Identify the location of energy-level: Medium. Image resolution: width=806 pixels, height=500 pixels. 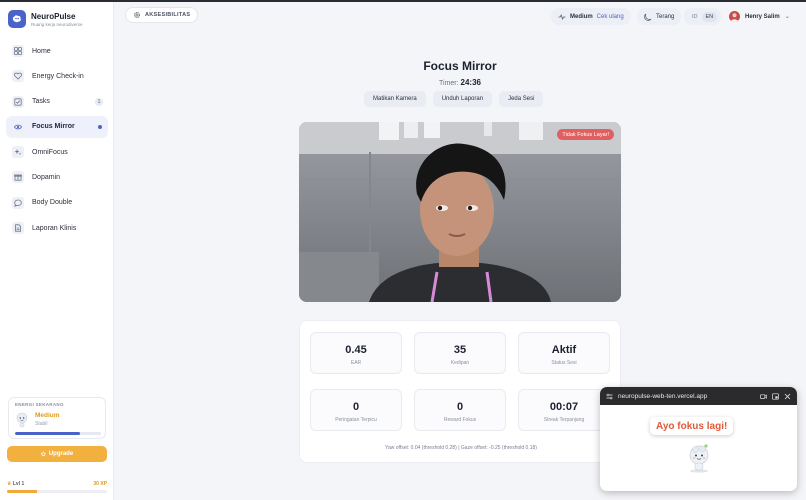
(47, 415).